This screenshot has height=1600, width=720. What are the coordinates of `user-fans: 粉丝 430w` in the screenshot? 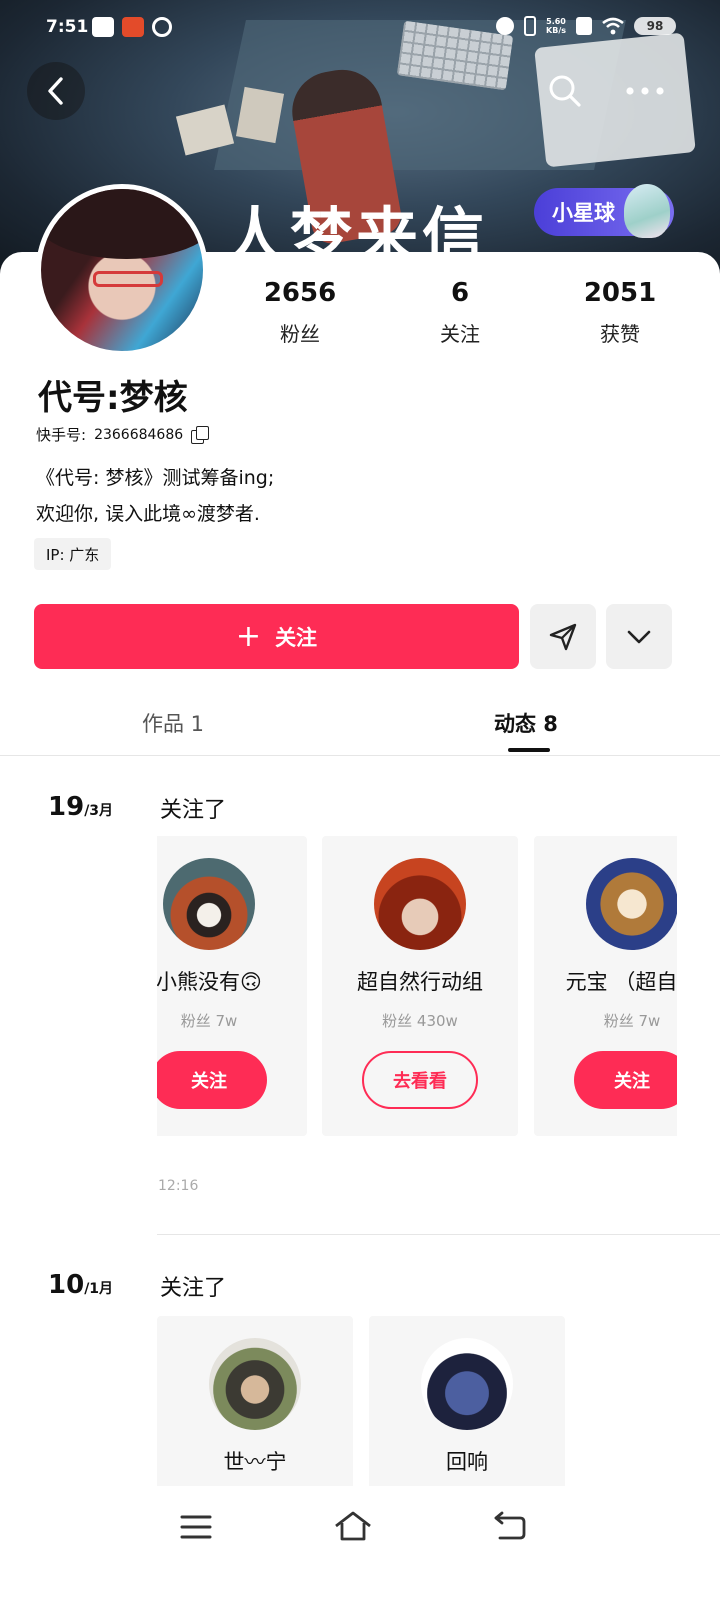 It's located at (420, 1021).